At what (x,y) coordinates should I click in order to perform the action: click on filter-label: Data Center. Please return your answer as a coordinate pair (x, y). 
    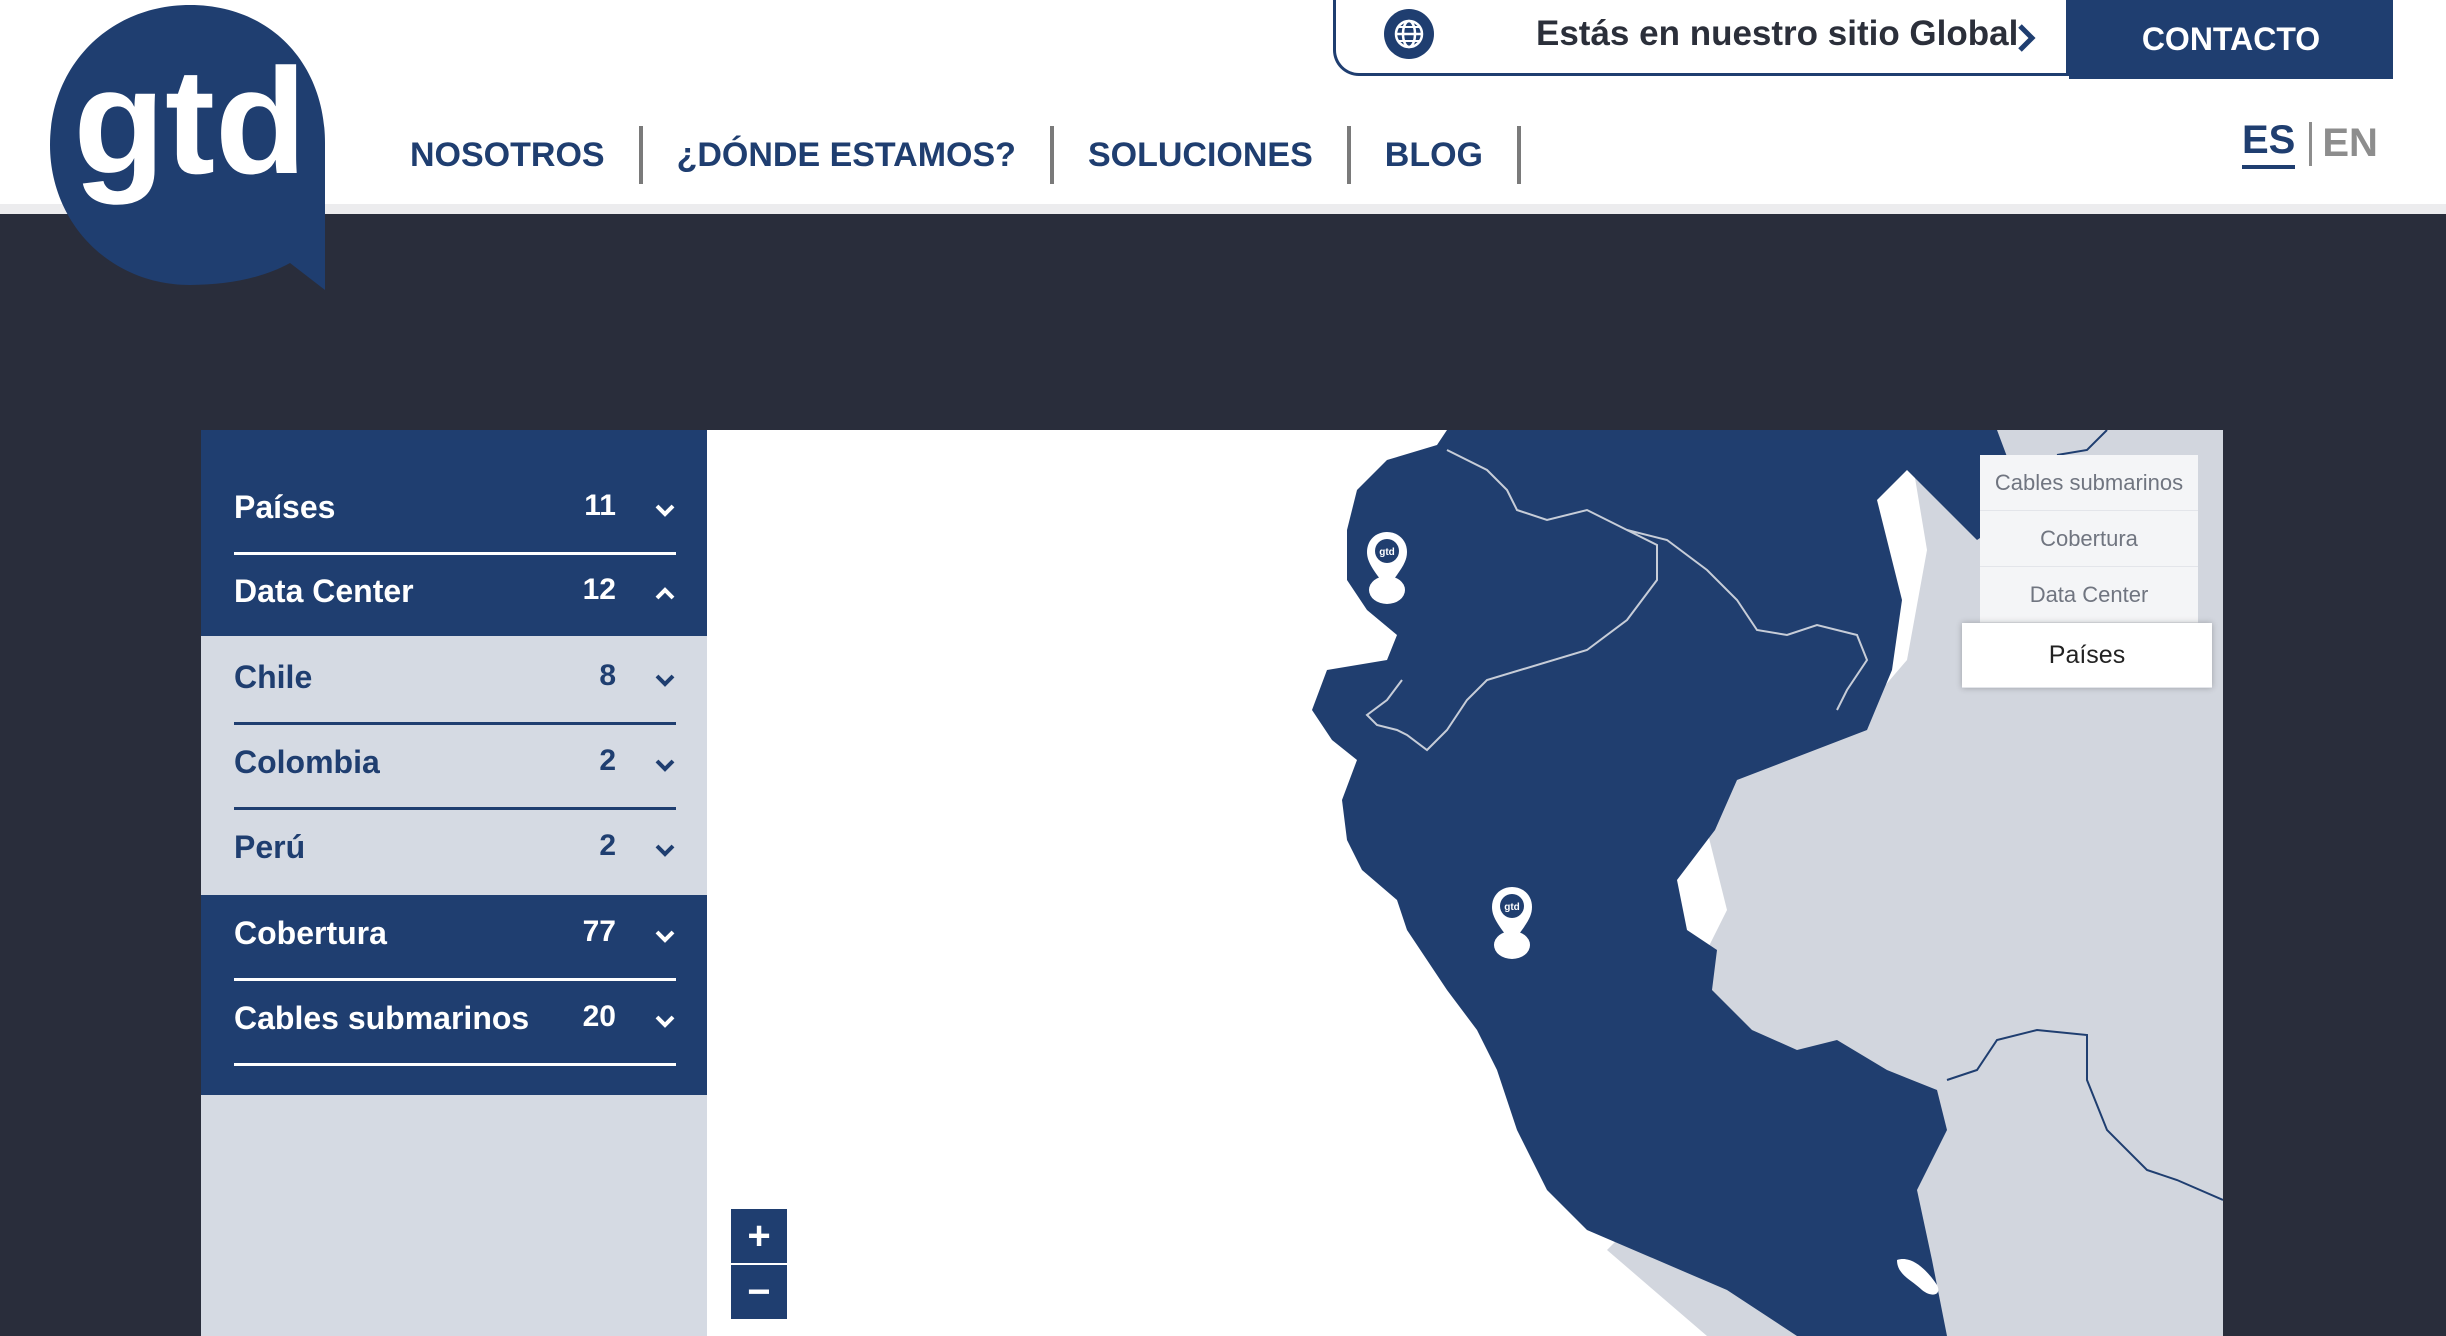
    Looking at the image, I should click on (324, 591).